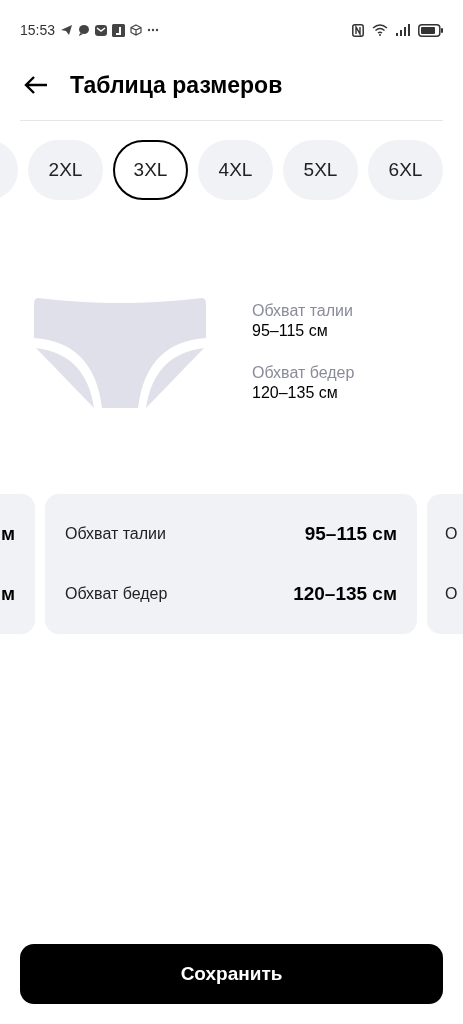 This screenshot has height=1024, width=463. Describe the element at coordinates (153, 30) in the screenshot. I see `more-icon` at that location.